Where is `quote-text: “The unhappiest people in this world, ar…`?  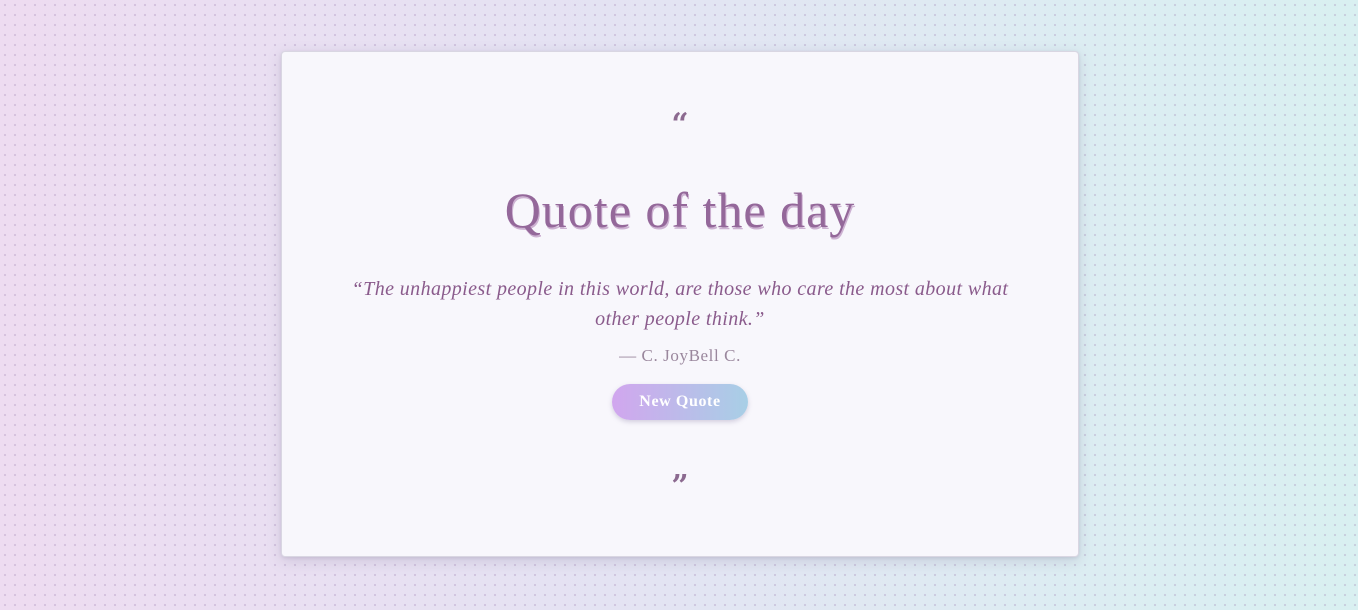
quote-text: “The unhappiest people in this world, ar… is located at coordinates (680, 304).